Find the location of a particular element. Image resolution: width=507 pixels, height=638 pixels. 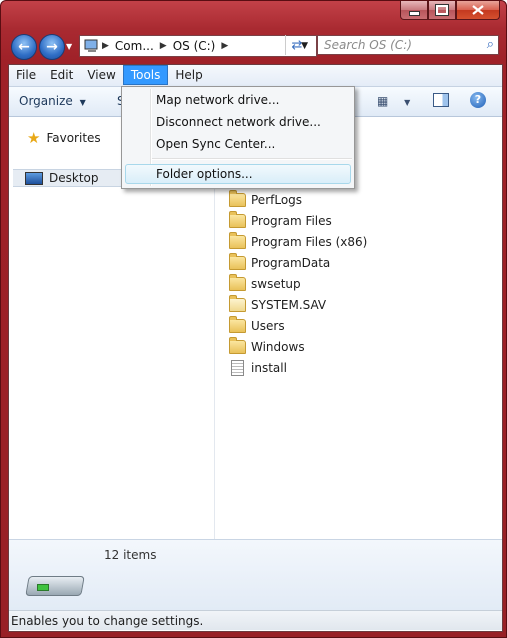

list-item: SYSTEM.SAV is located at coordinates (298, 304).